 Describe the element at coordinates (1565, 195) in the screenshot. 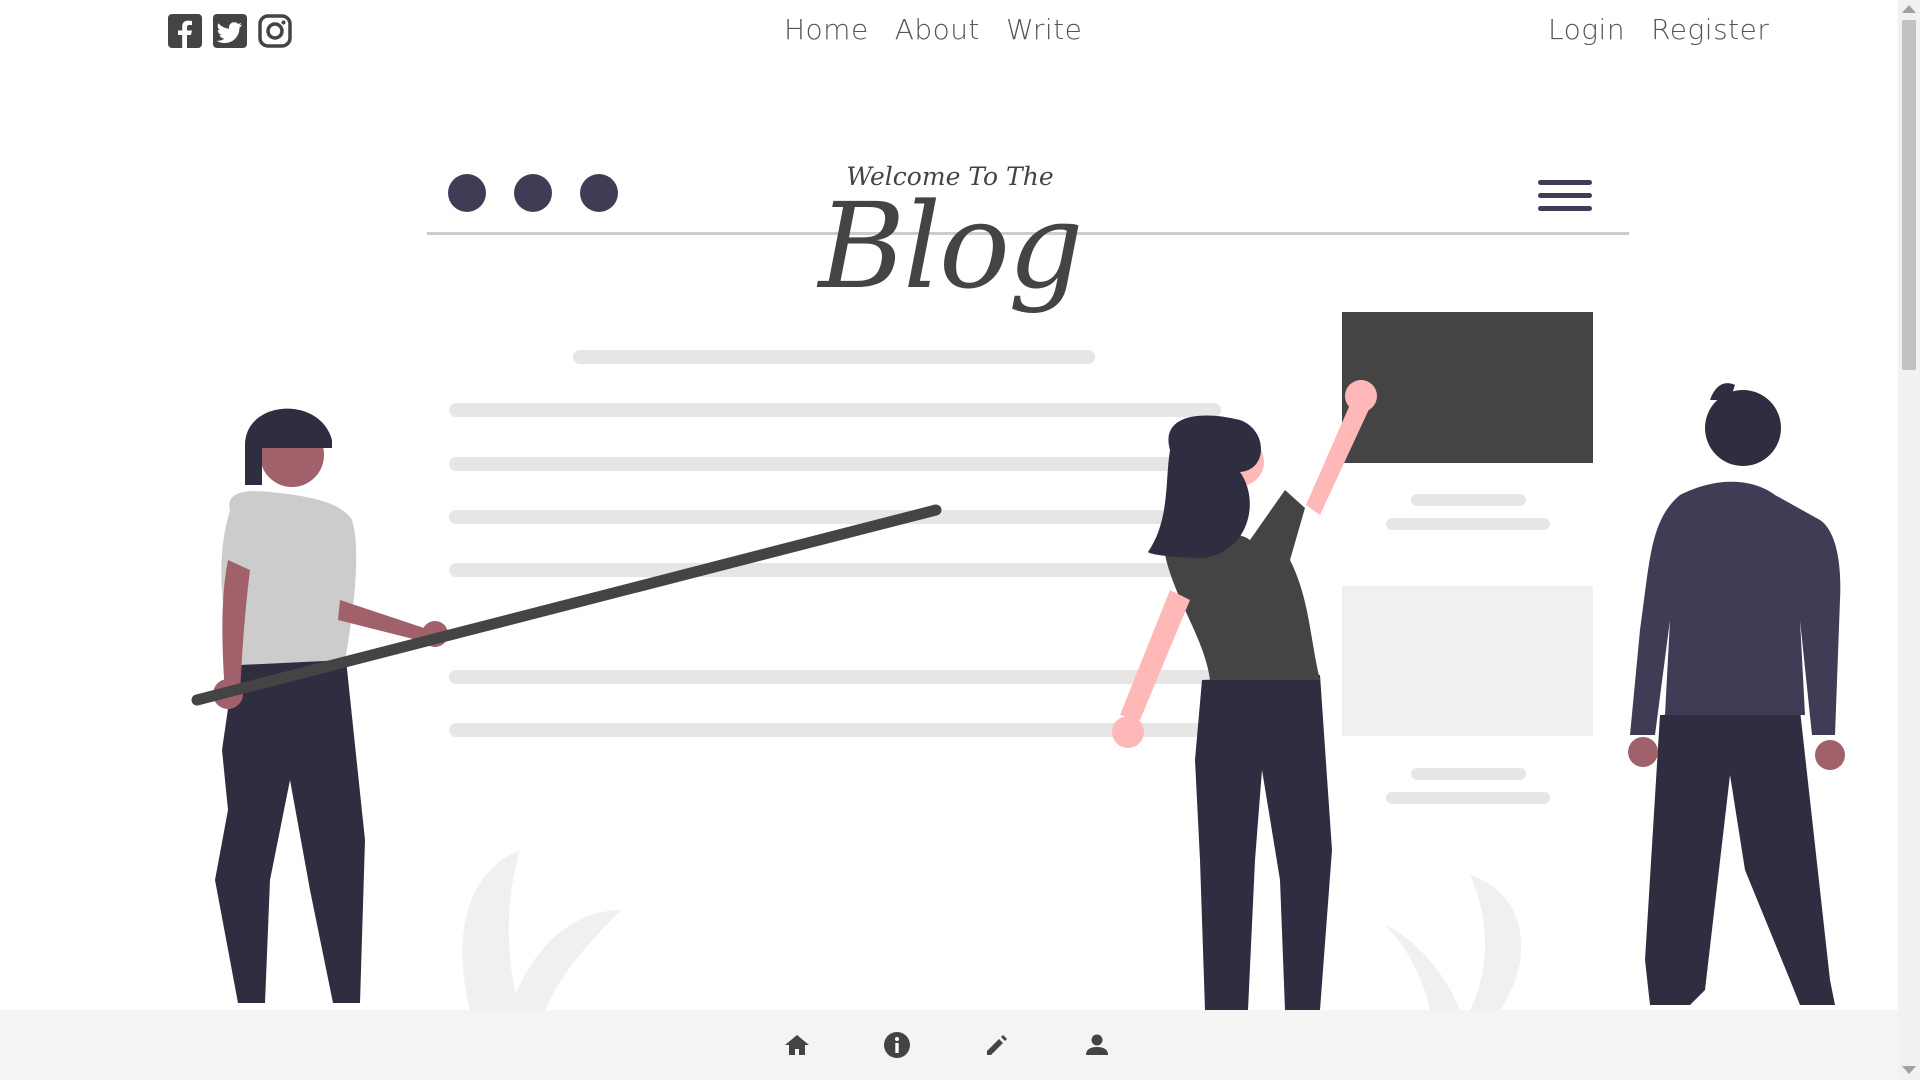

I see `hamburger-menu-icon` at that location.